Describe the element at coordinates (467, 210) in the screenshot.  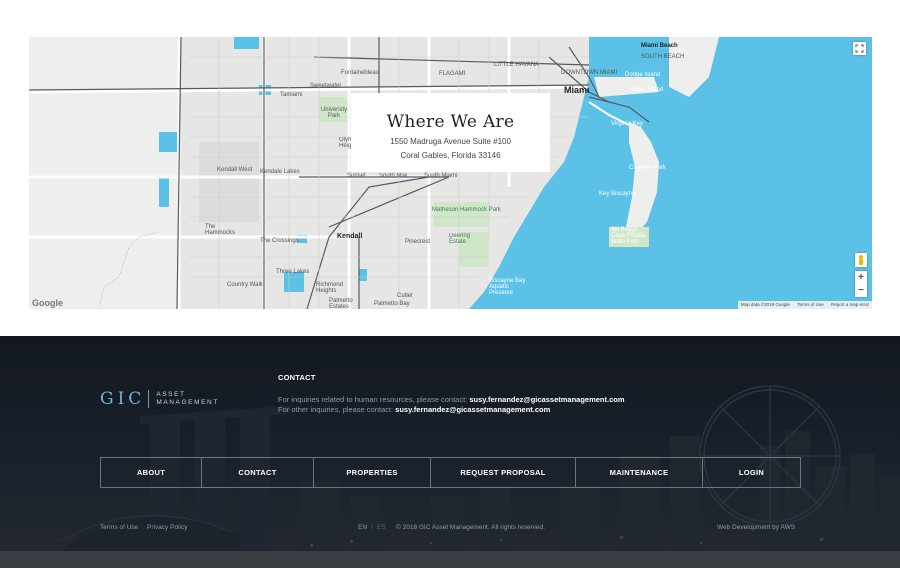
I see `map-label-matheson: Matheson Hammock Park` at that location.